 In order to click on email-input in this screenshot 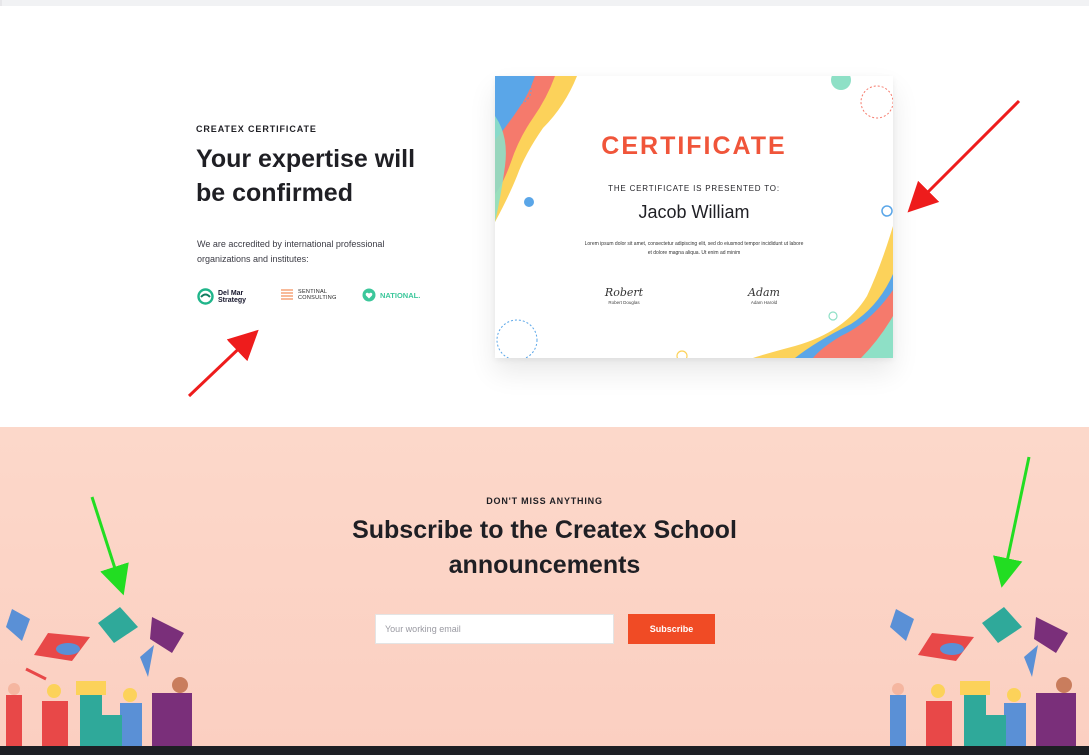, I will do `click(494, 629)`.